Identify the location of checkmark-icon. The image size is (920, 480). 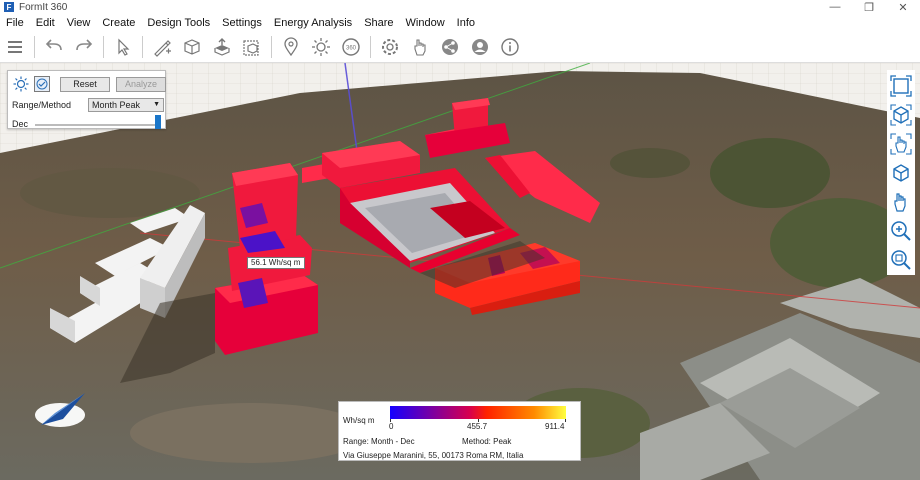
(42, 84).